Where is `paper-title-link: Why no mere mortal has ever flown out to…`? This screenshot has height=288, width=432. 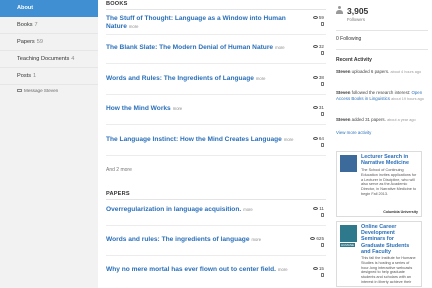 paper-title-link: Why no mere mortal has ever flown out to… is located at coordinates (206, 270).